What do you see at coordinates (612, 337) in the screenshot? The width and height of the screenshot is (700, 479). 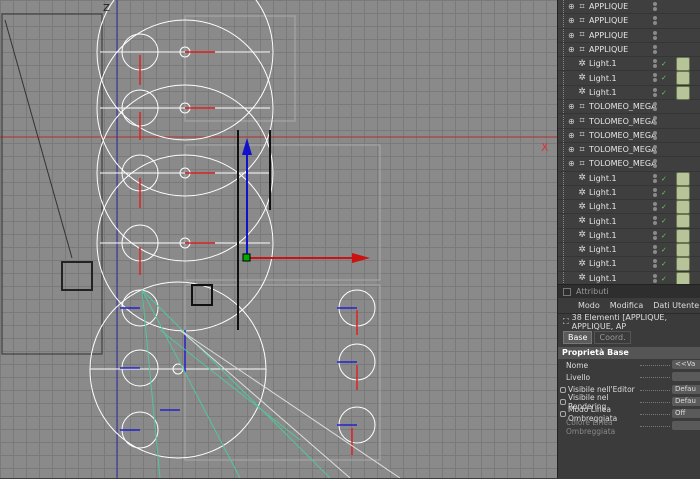 I see `tab-coord: Coord.` at bounding box center [612, 337].